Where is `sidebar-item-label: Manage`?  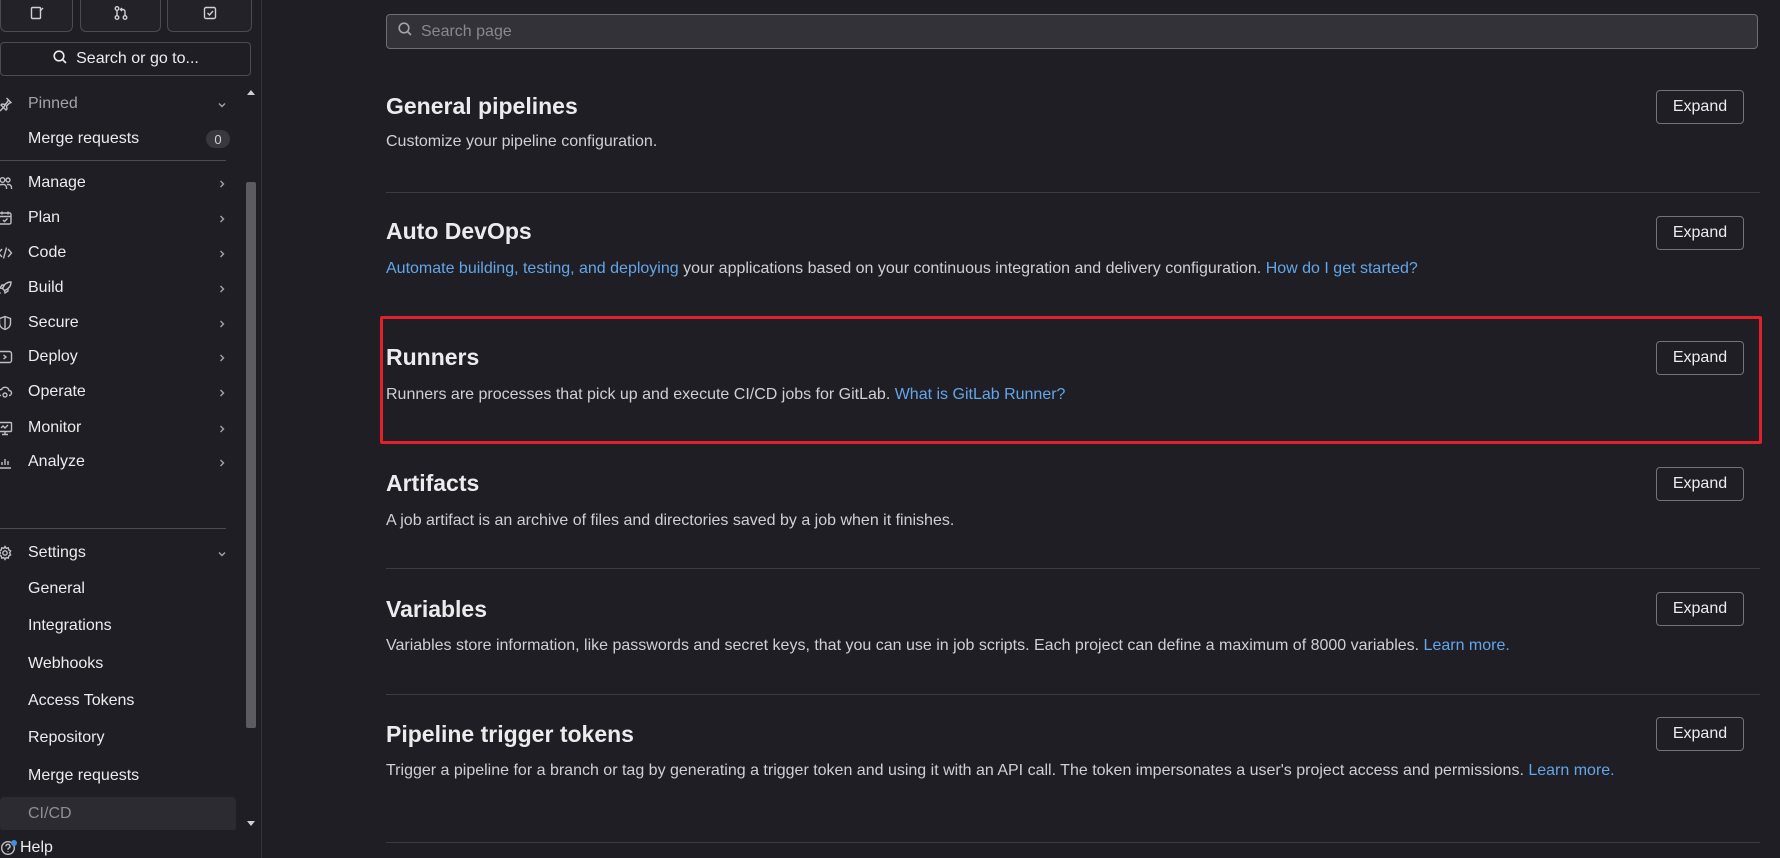
sidebar-item-label: Manage is located at coordinates (57, 182).